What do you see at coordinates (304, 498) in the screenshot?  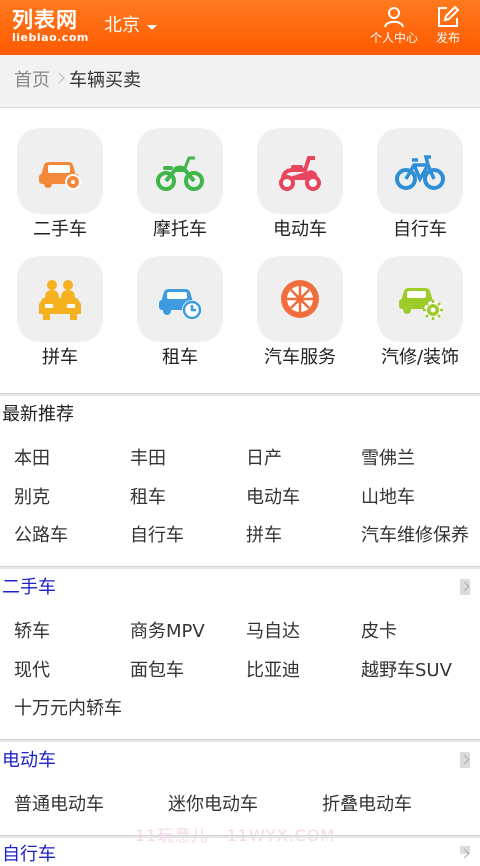 I see `link-item: 电动车` at bounding box center [304, 498].